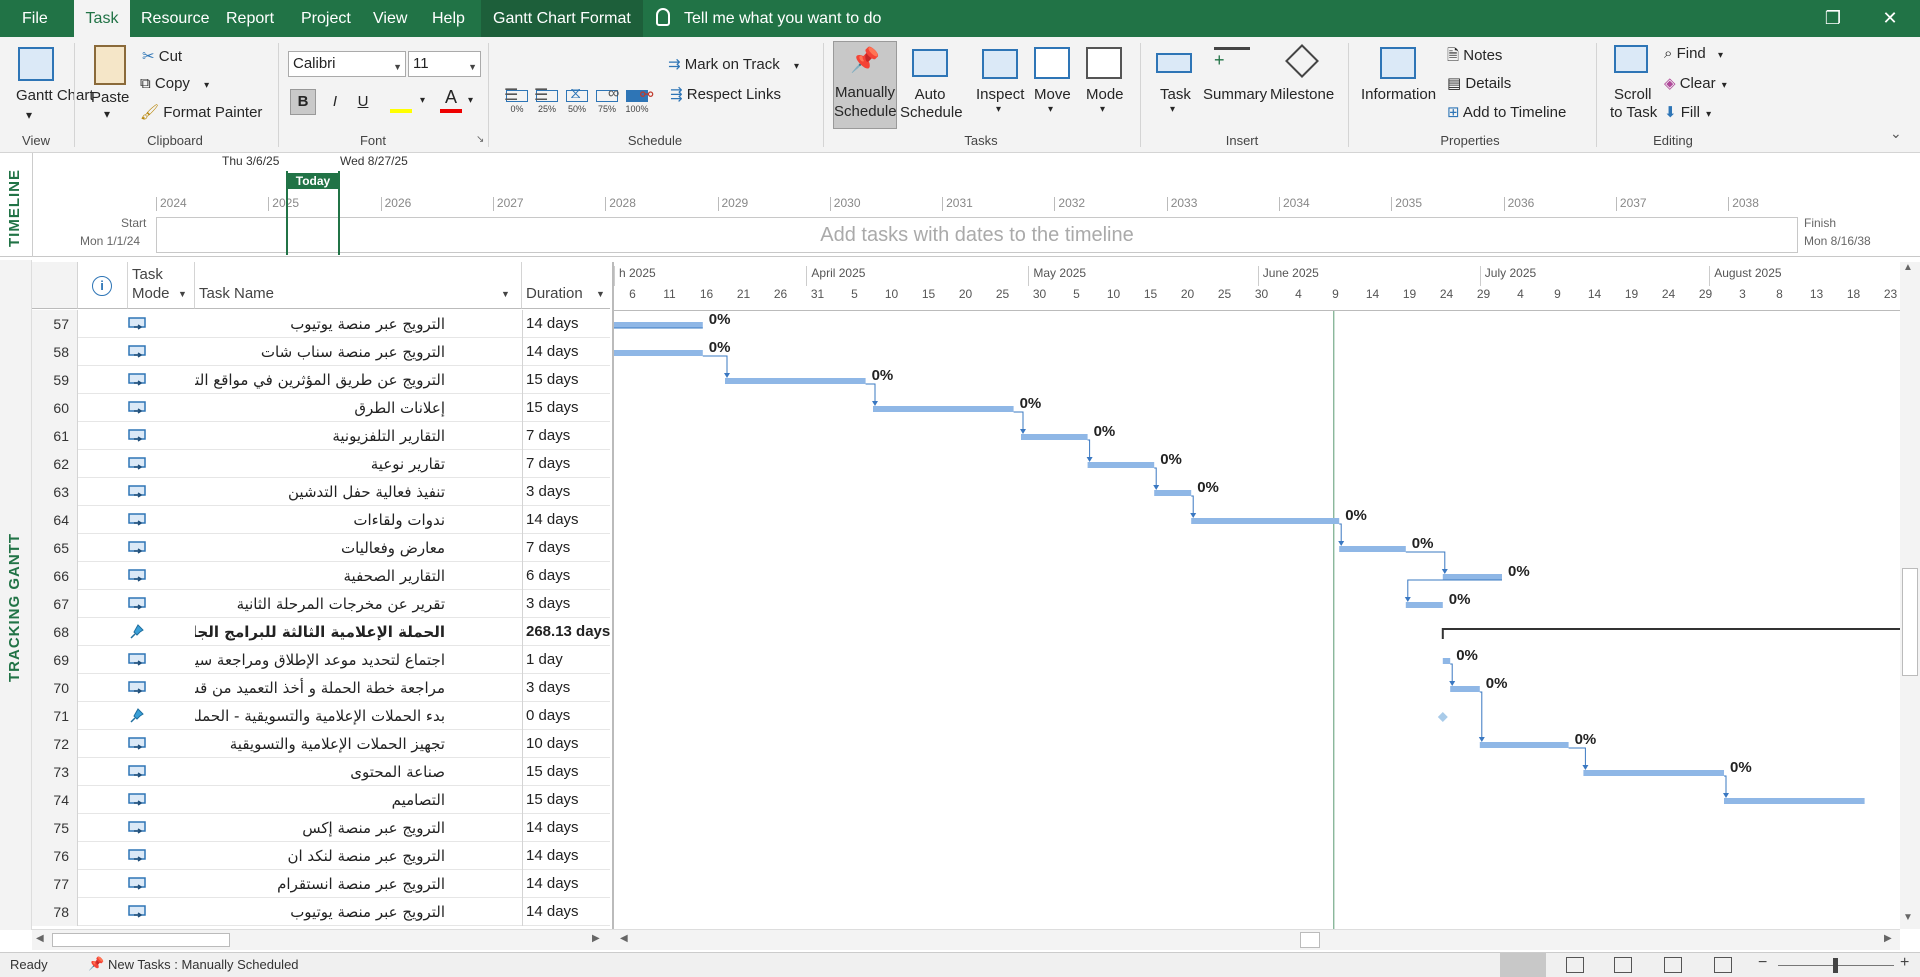 The height and width of the screenshot is (977, 1920). What do you see at coordinates (1723, 965) in the screenshot?
I see `report-view-icon` at bounding box center [1723, 965].